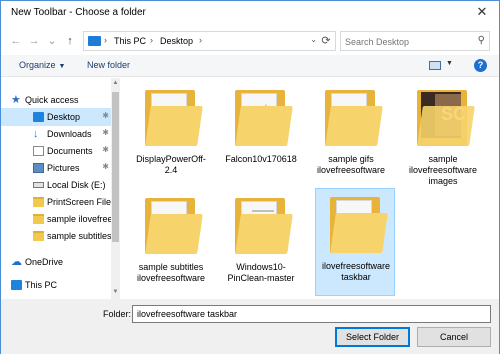 This screenshot has width=500, height=354. What do you see at coordinates (44, 262) in the screenshot?
I see `sidebar-item-label: OneDrive` at bounding box center [44, 262].